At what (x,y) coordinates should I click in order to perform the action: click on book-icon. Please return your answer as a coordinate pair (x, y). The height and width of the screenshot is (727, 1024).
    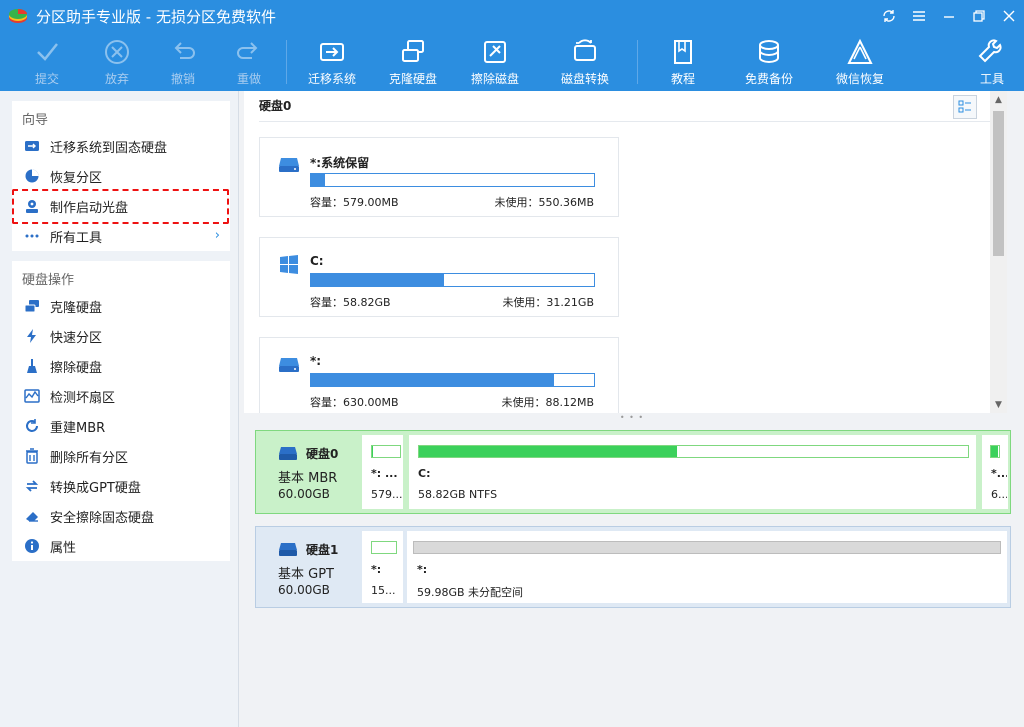
    Looking at the image, I should click on (683, 52).